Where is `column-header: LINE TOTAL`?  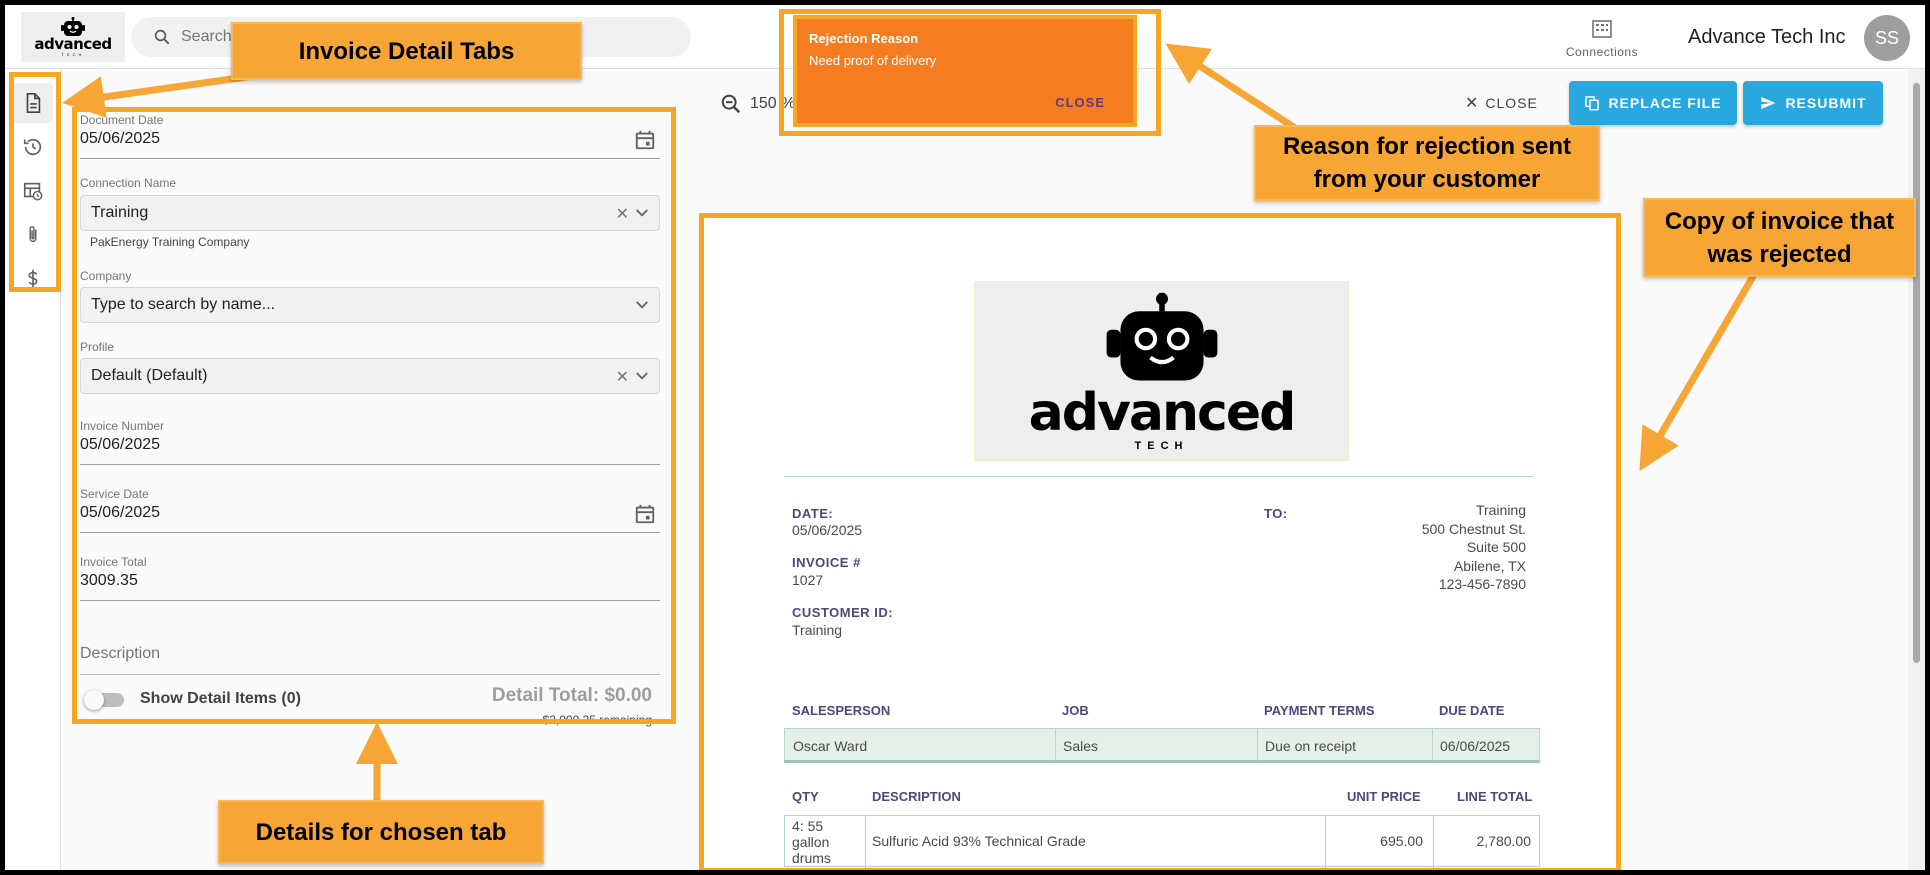
column-header: LINE TOTAL is located at coordinates (1495, 796).